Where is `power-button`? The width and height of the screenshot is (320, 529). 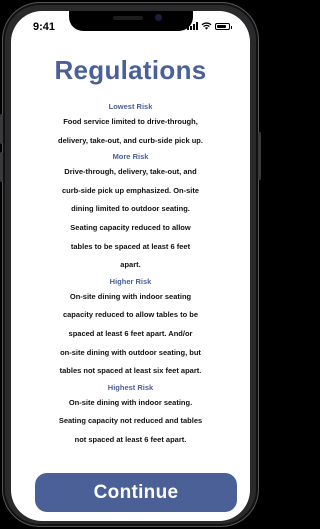 power-button is located at coordinates (259, 156).